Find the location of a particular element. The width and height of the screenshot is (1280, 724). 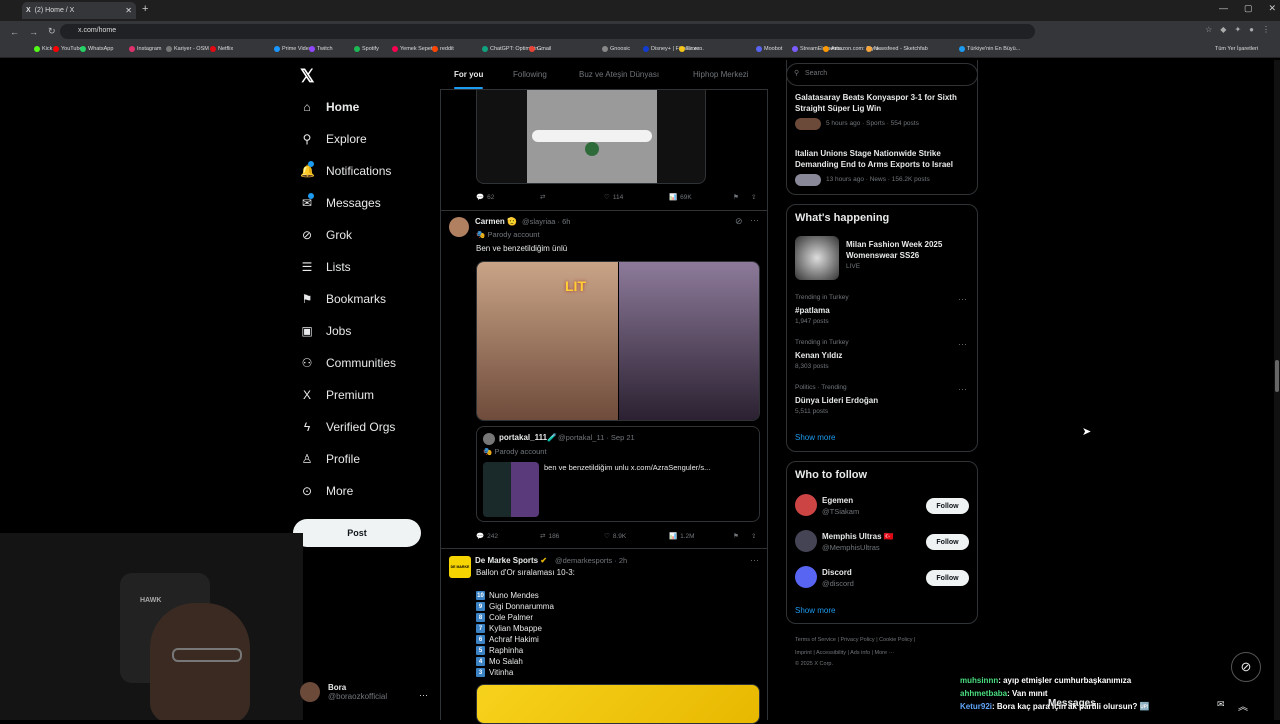

trend-name: Kenan Yıldız is located at coordinates (818, 355).